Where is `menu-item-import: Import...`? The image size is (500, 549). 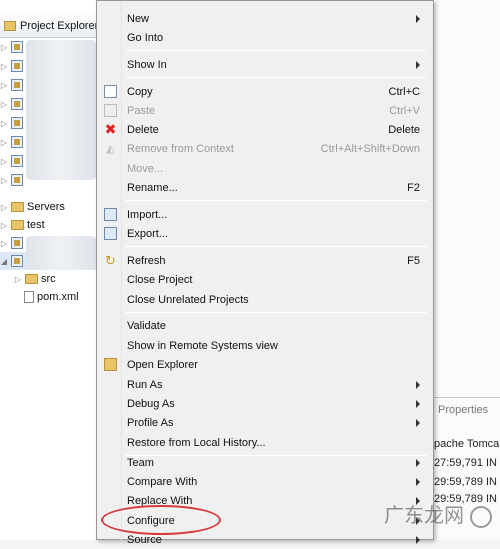
menu-item-import: Import... is located at coordinates (265, 214).